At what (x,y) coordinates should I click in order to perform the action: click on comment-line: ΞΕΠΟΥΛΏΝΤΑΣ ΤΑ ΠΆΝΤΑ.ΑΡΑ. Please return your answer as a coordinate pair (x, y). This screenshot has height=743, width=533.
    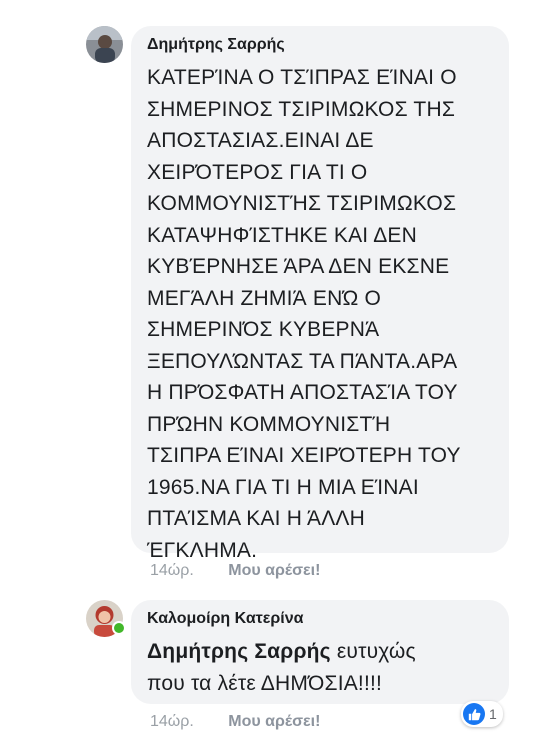
    Looking at the image, I should click on (302, 361).